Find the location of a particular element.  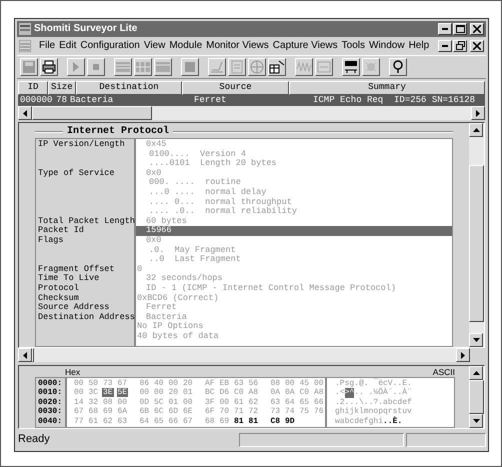

menu-item: Edit is located at coordinates (67, 45).